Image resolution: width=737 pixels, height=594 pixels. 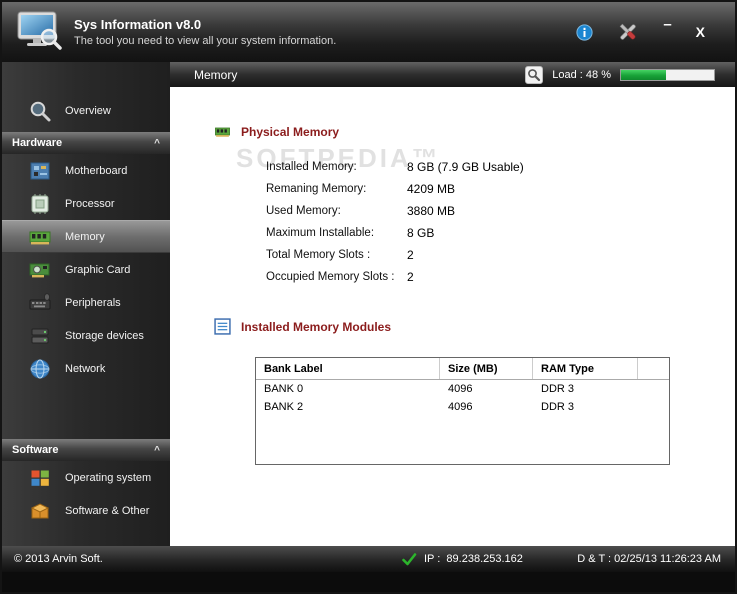 What do you see at coordinates (316, 326) in the screenshot?
I see `section-heading: Installed Memory Modules` at bounding box center [316, 326].